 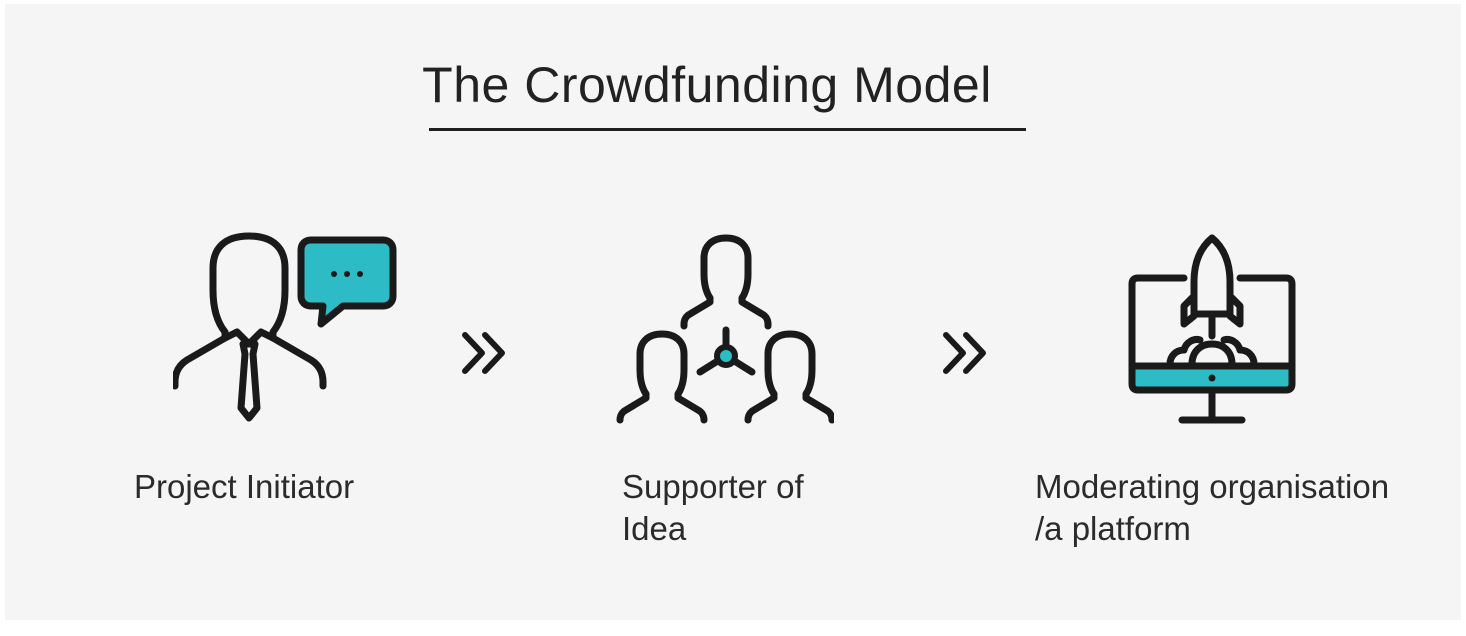 I want to click on step-label-moderating-organisation: Moderating organisation /a platform, so click(x=1212, y=508).